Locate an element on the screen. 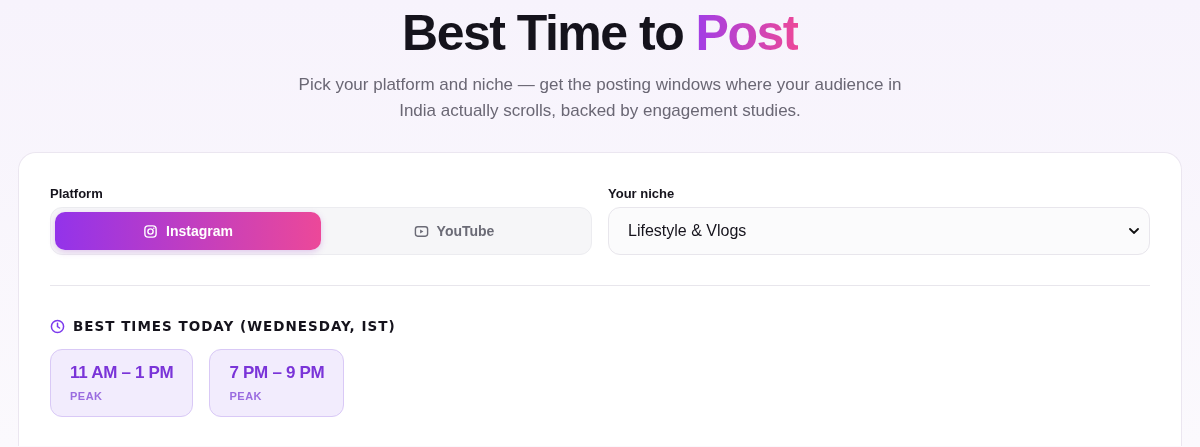 The height and width of the screenshot is (447, 1200). play-button-icon is located at coordinates (421, 231).